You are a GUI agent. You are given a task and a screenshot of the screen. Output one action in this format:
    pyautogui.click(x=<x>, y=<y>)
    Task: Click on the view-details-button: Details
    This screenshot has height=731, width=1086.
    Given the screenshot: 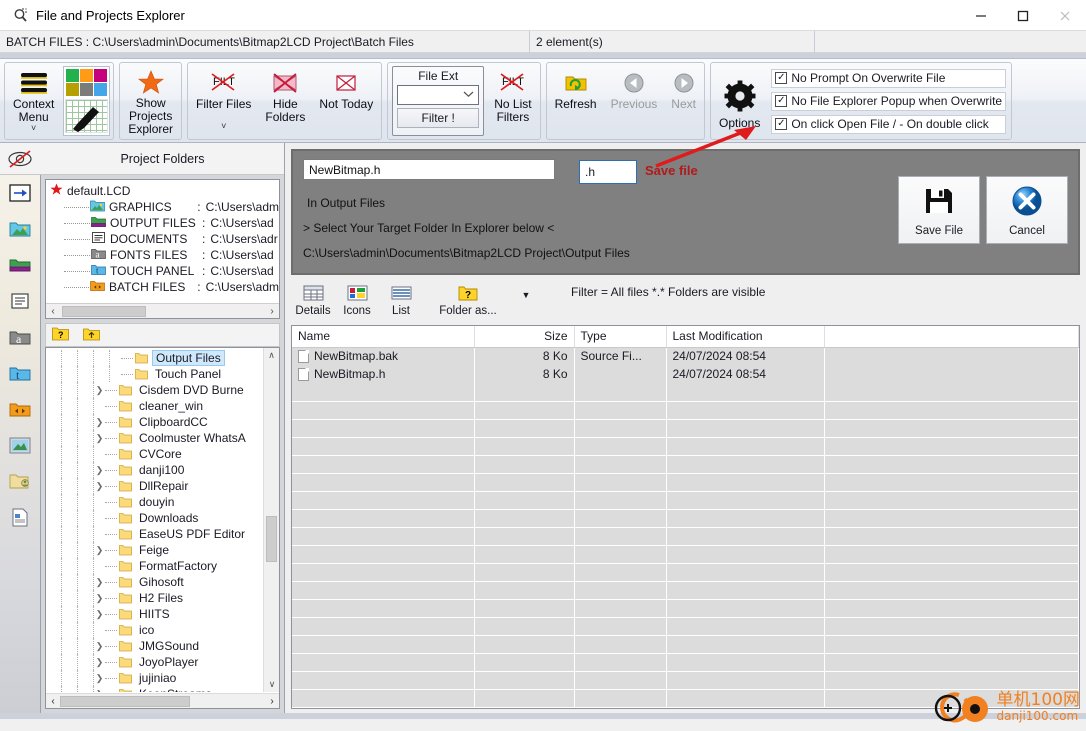 What is the action you would take?
    pyautogui.click(x=313, y=298)
    